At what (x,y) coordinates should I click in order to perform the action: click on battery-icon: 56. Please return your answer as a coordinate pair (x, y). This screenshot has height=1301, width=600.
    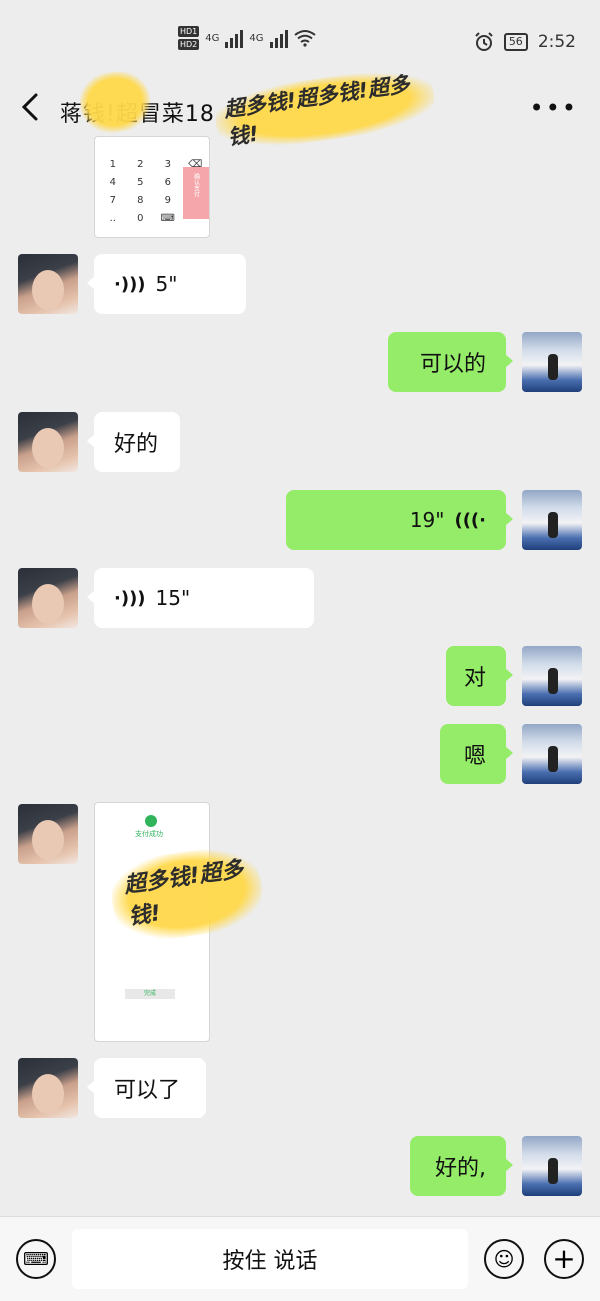
    Looking at the image, I should click on (515, 42).